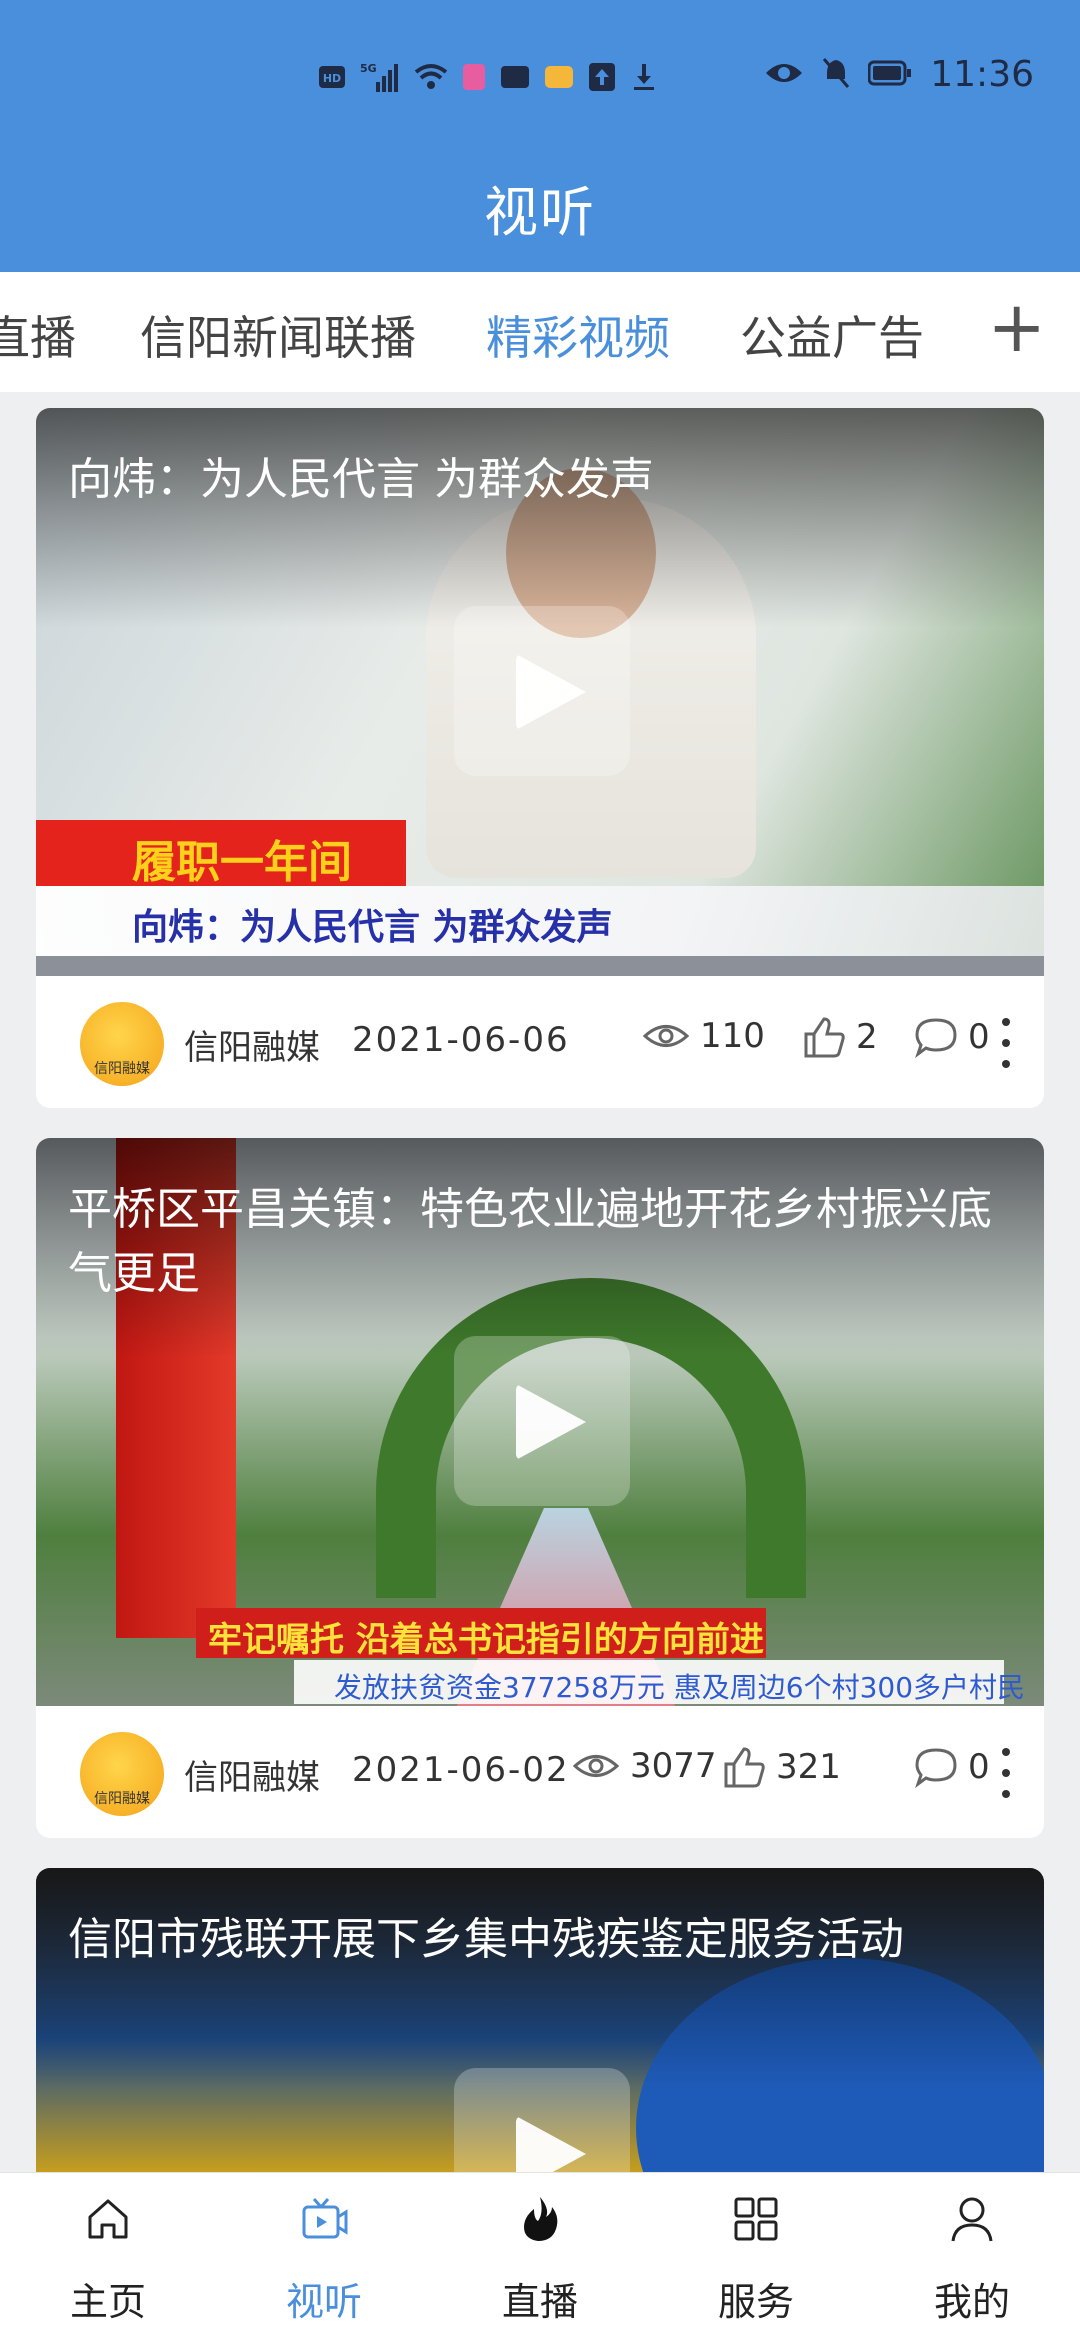  What do you see at coordinates (431, 77) in the screenshot?
I see `wifi-icon` at bounding box center [431, 77].